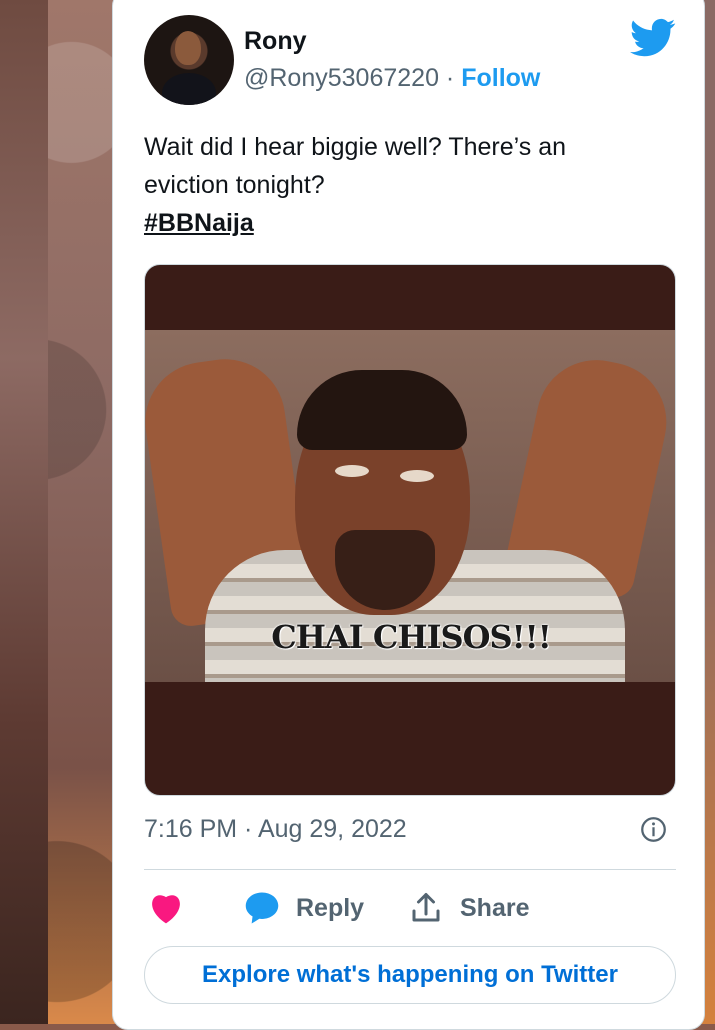 Image resolution: width=715 pixels, height=1030 pixels. I want to click on share-button: Share, so click(468, 908).